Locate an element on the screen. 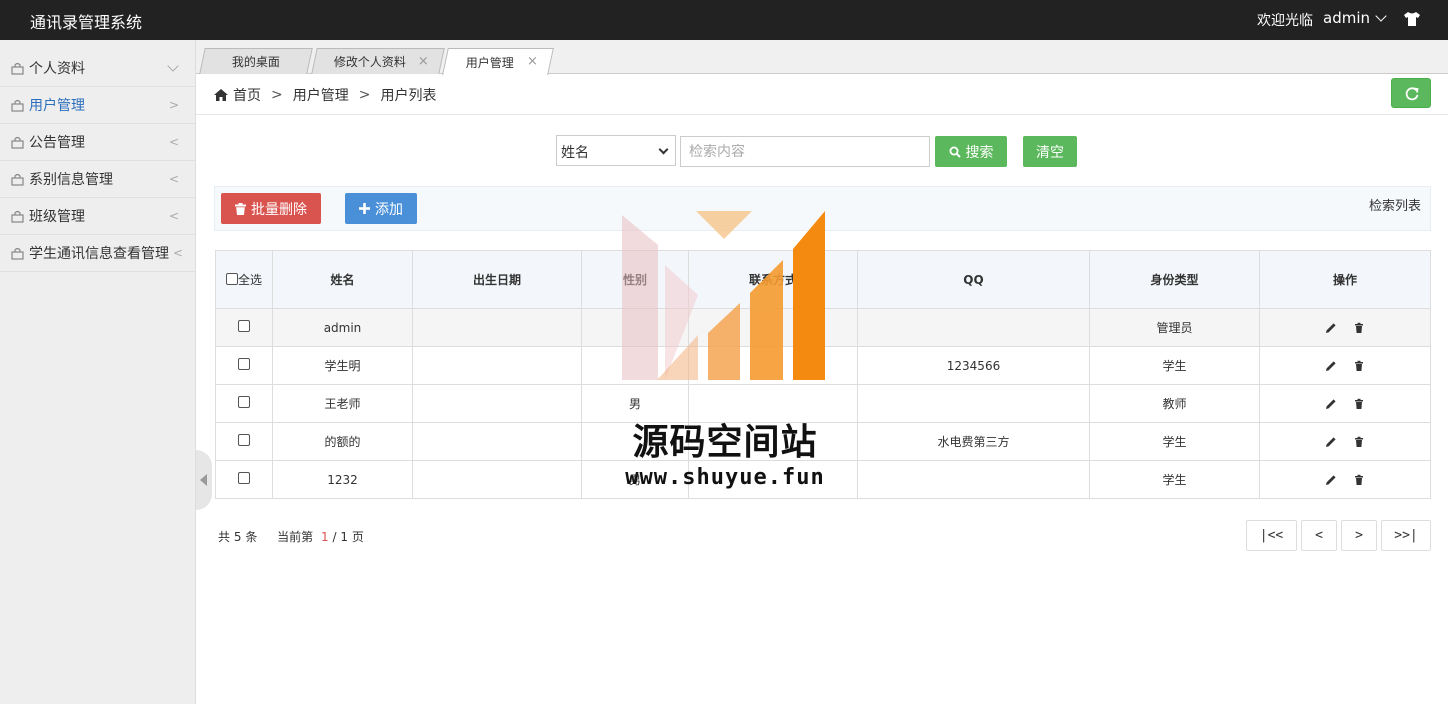 The height and width of the screenshot is (704, 1448). chevron-down-icon is located at coordinates (663, 149).